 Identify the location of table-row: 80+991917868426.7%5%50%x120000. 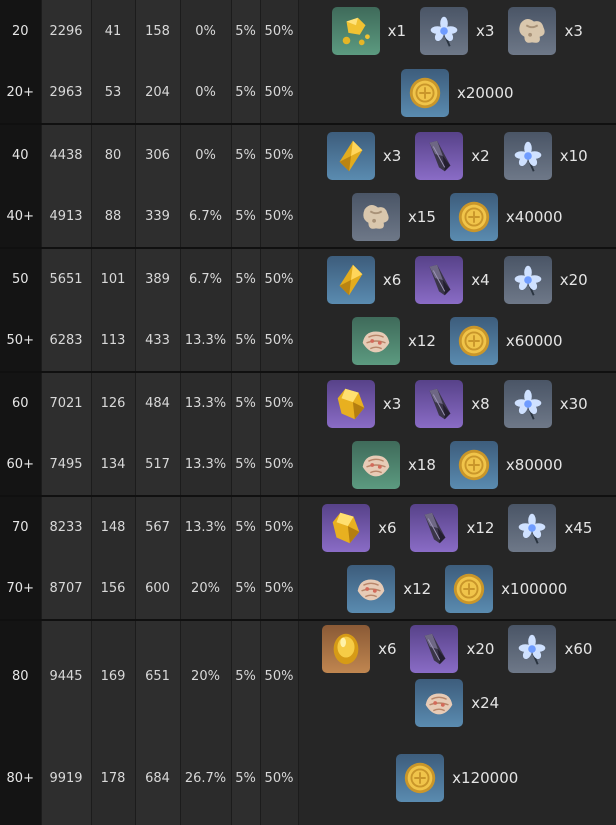
(308, 778).